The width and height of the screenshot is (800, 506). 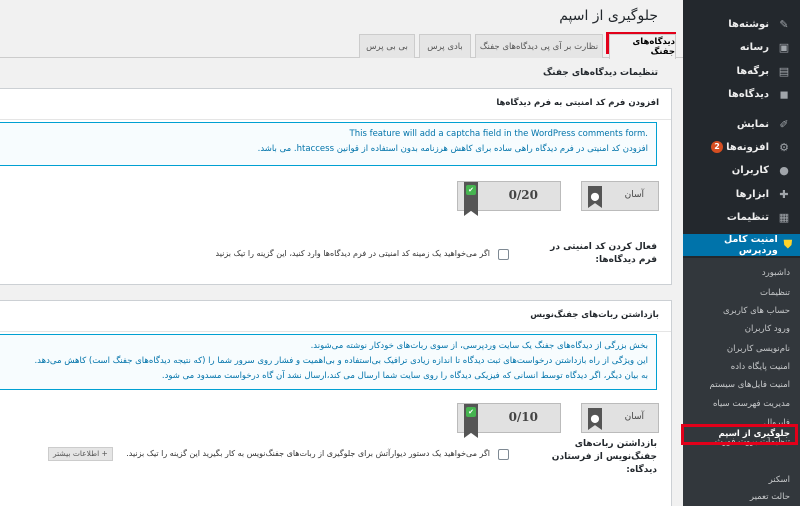 What do you see at coordinates (787, 244) in the screenshot?
I see `shield-icon: ⛊` at bounding box center [787, 244].